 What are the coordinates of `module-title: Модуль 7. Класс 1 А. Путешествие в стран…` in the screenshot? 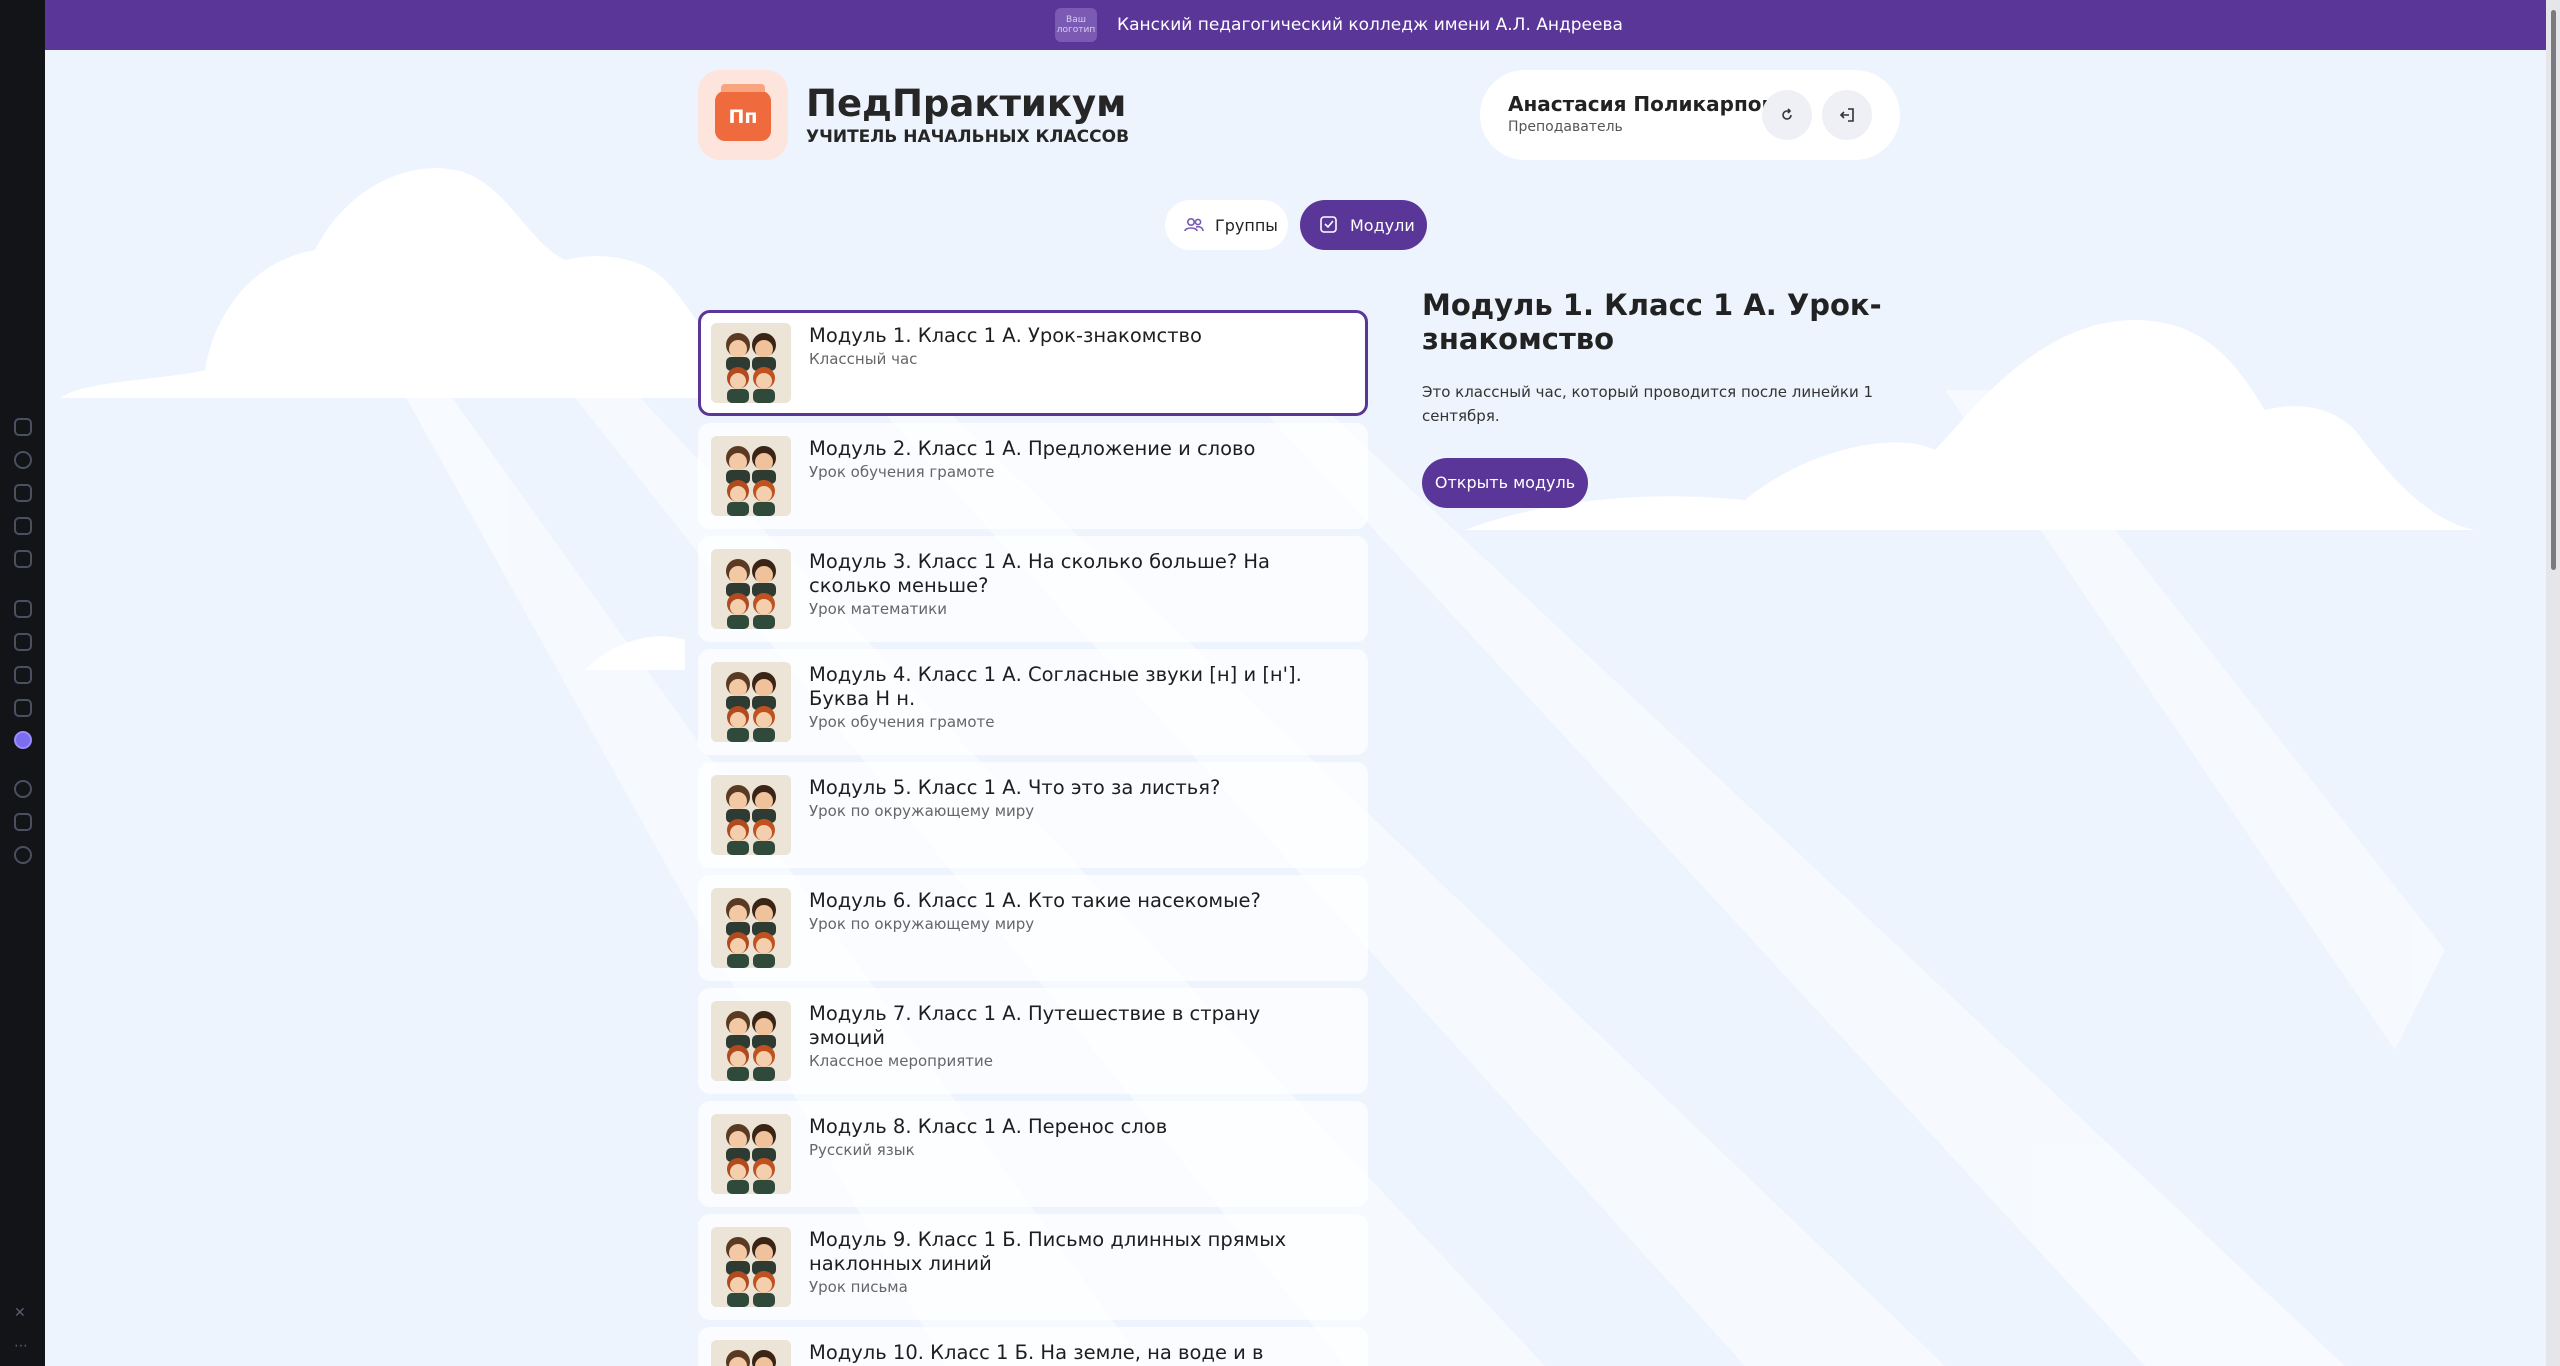 It's located at (1035, 1025).